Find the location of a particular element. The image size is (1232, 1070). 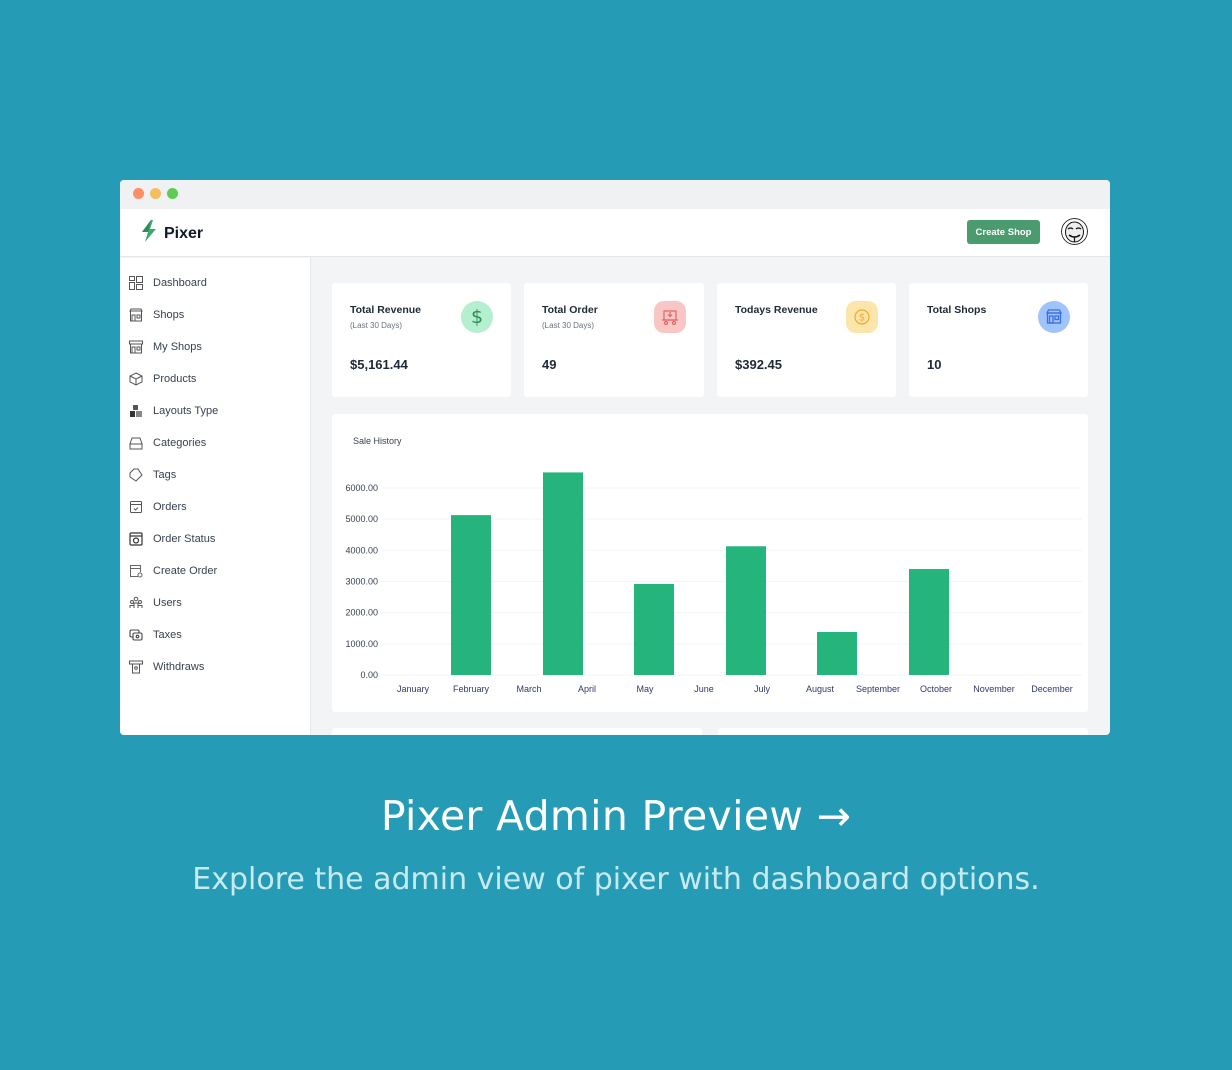

bar-october is located at coordinates (929, 622).